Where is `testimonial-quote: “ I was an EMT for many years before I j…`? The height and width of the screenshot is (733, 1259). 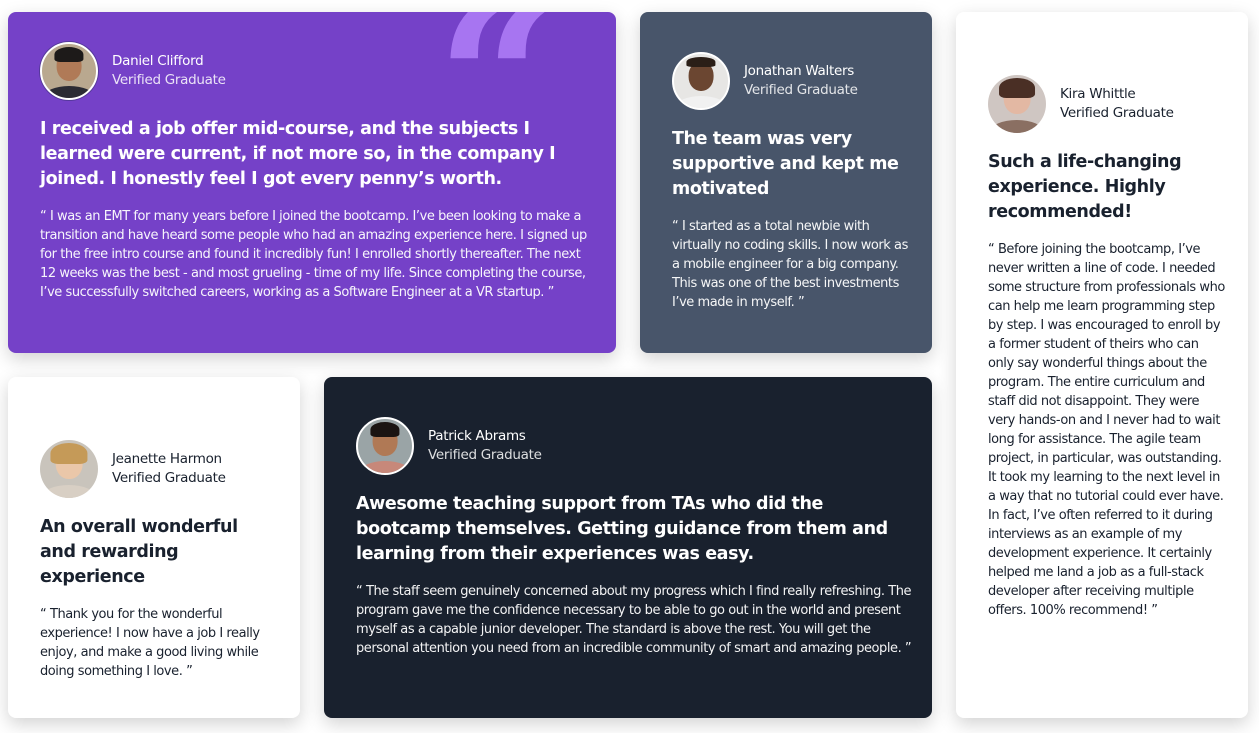
testimonial-quote: “ I was an EMT for many years before I j… is located at coordinates (313, 254).